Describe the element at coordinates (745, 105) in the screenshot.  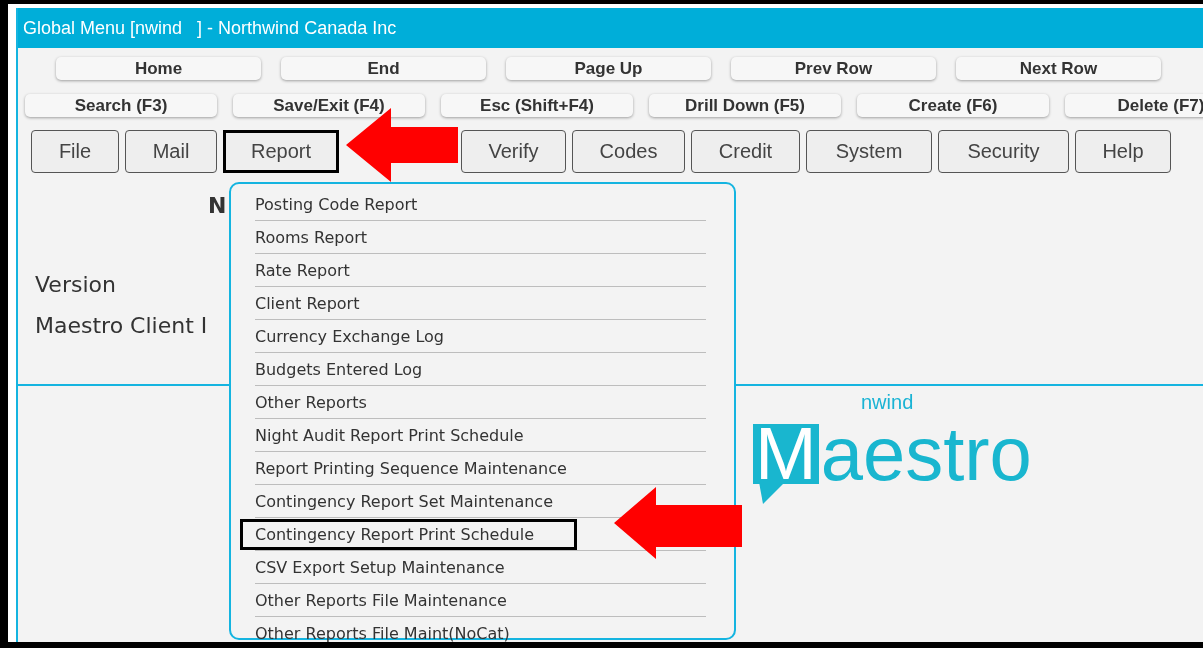
I see `nav-button: Drill Down (F5)` at that location.